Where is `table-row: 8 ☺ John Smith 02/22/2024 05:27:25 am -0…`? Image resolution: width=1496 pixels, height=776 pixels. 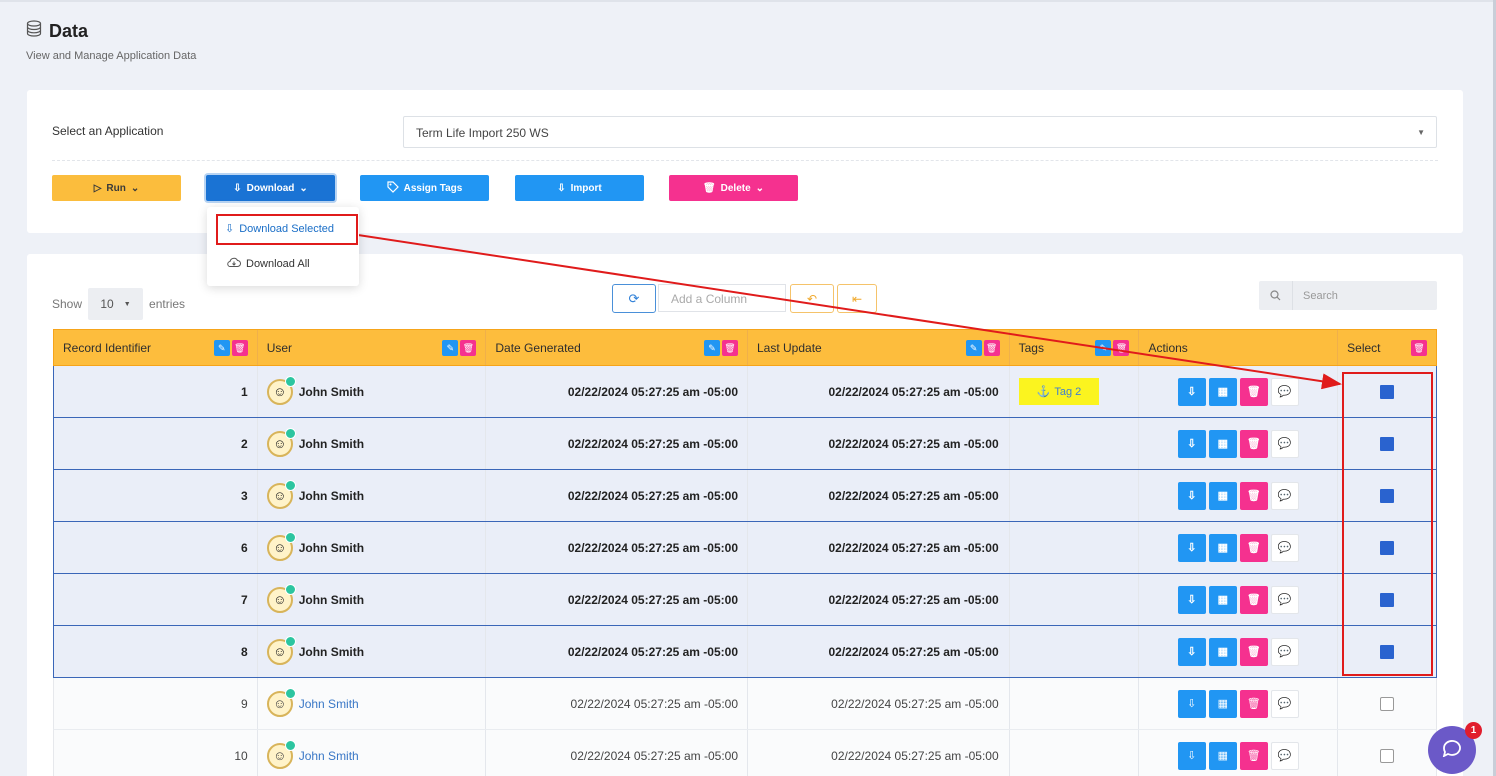
table-row: 8 ☺ John Smith 02/22/2024 05:27:25 am -0… is located at coordinates (745, 652).